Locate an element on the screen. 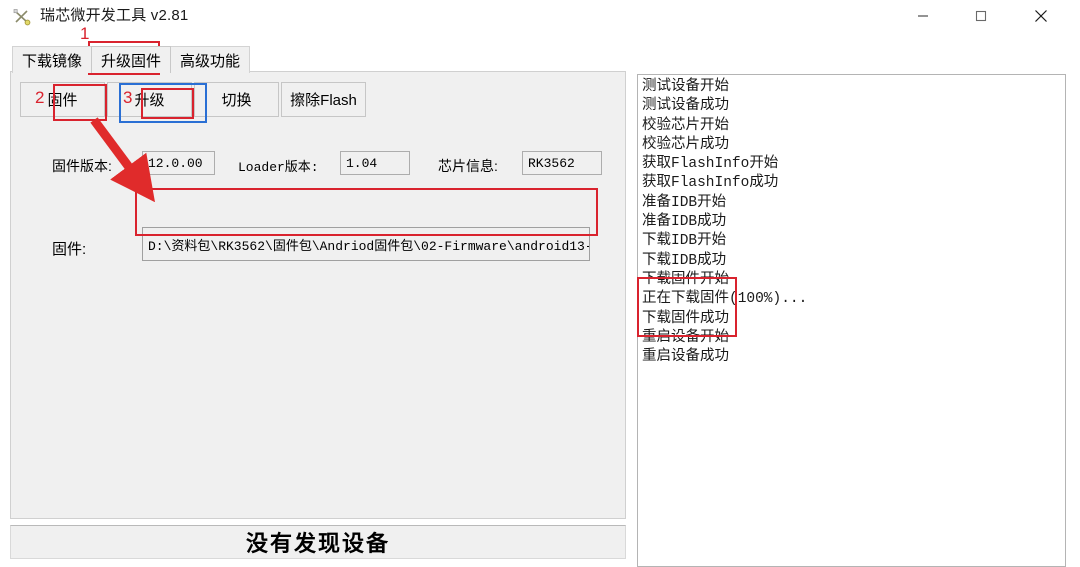 Image resolution: width=1080 pixels, height=567 pixels. button-label: 固件 is located at coordinates (62, 100).